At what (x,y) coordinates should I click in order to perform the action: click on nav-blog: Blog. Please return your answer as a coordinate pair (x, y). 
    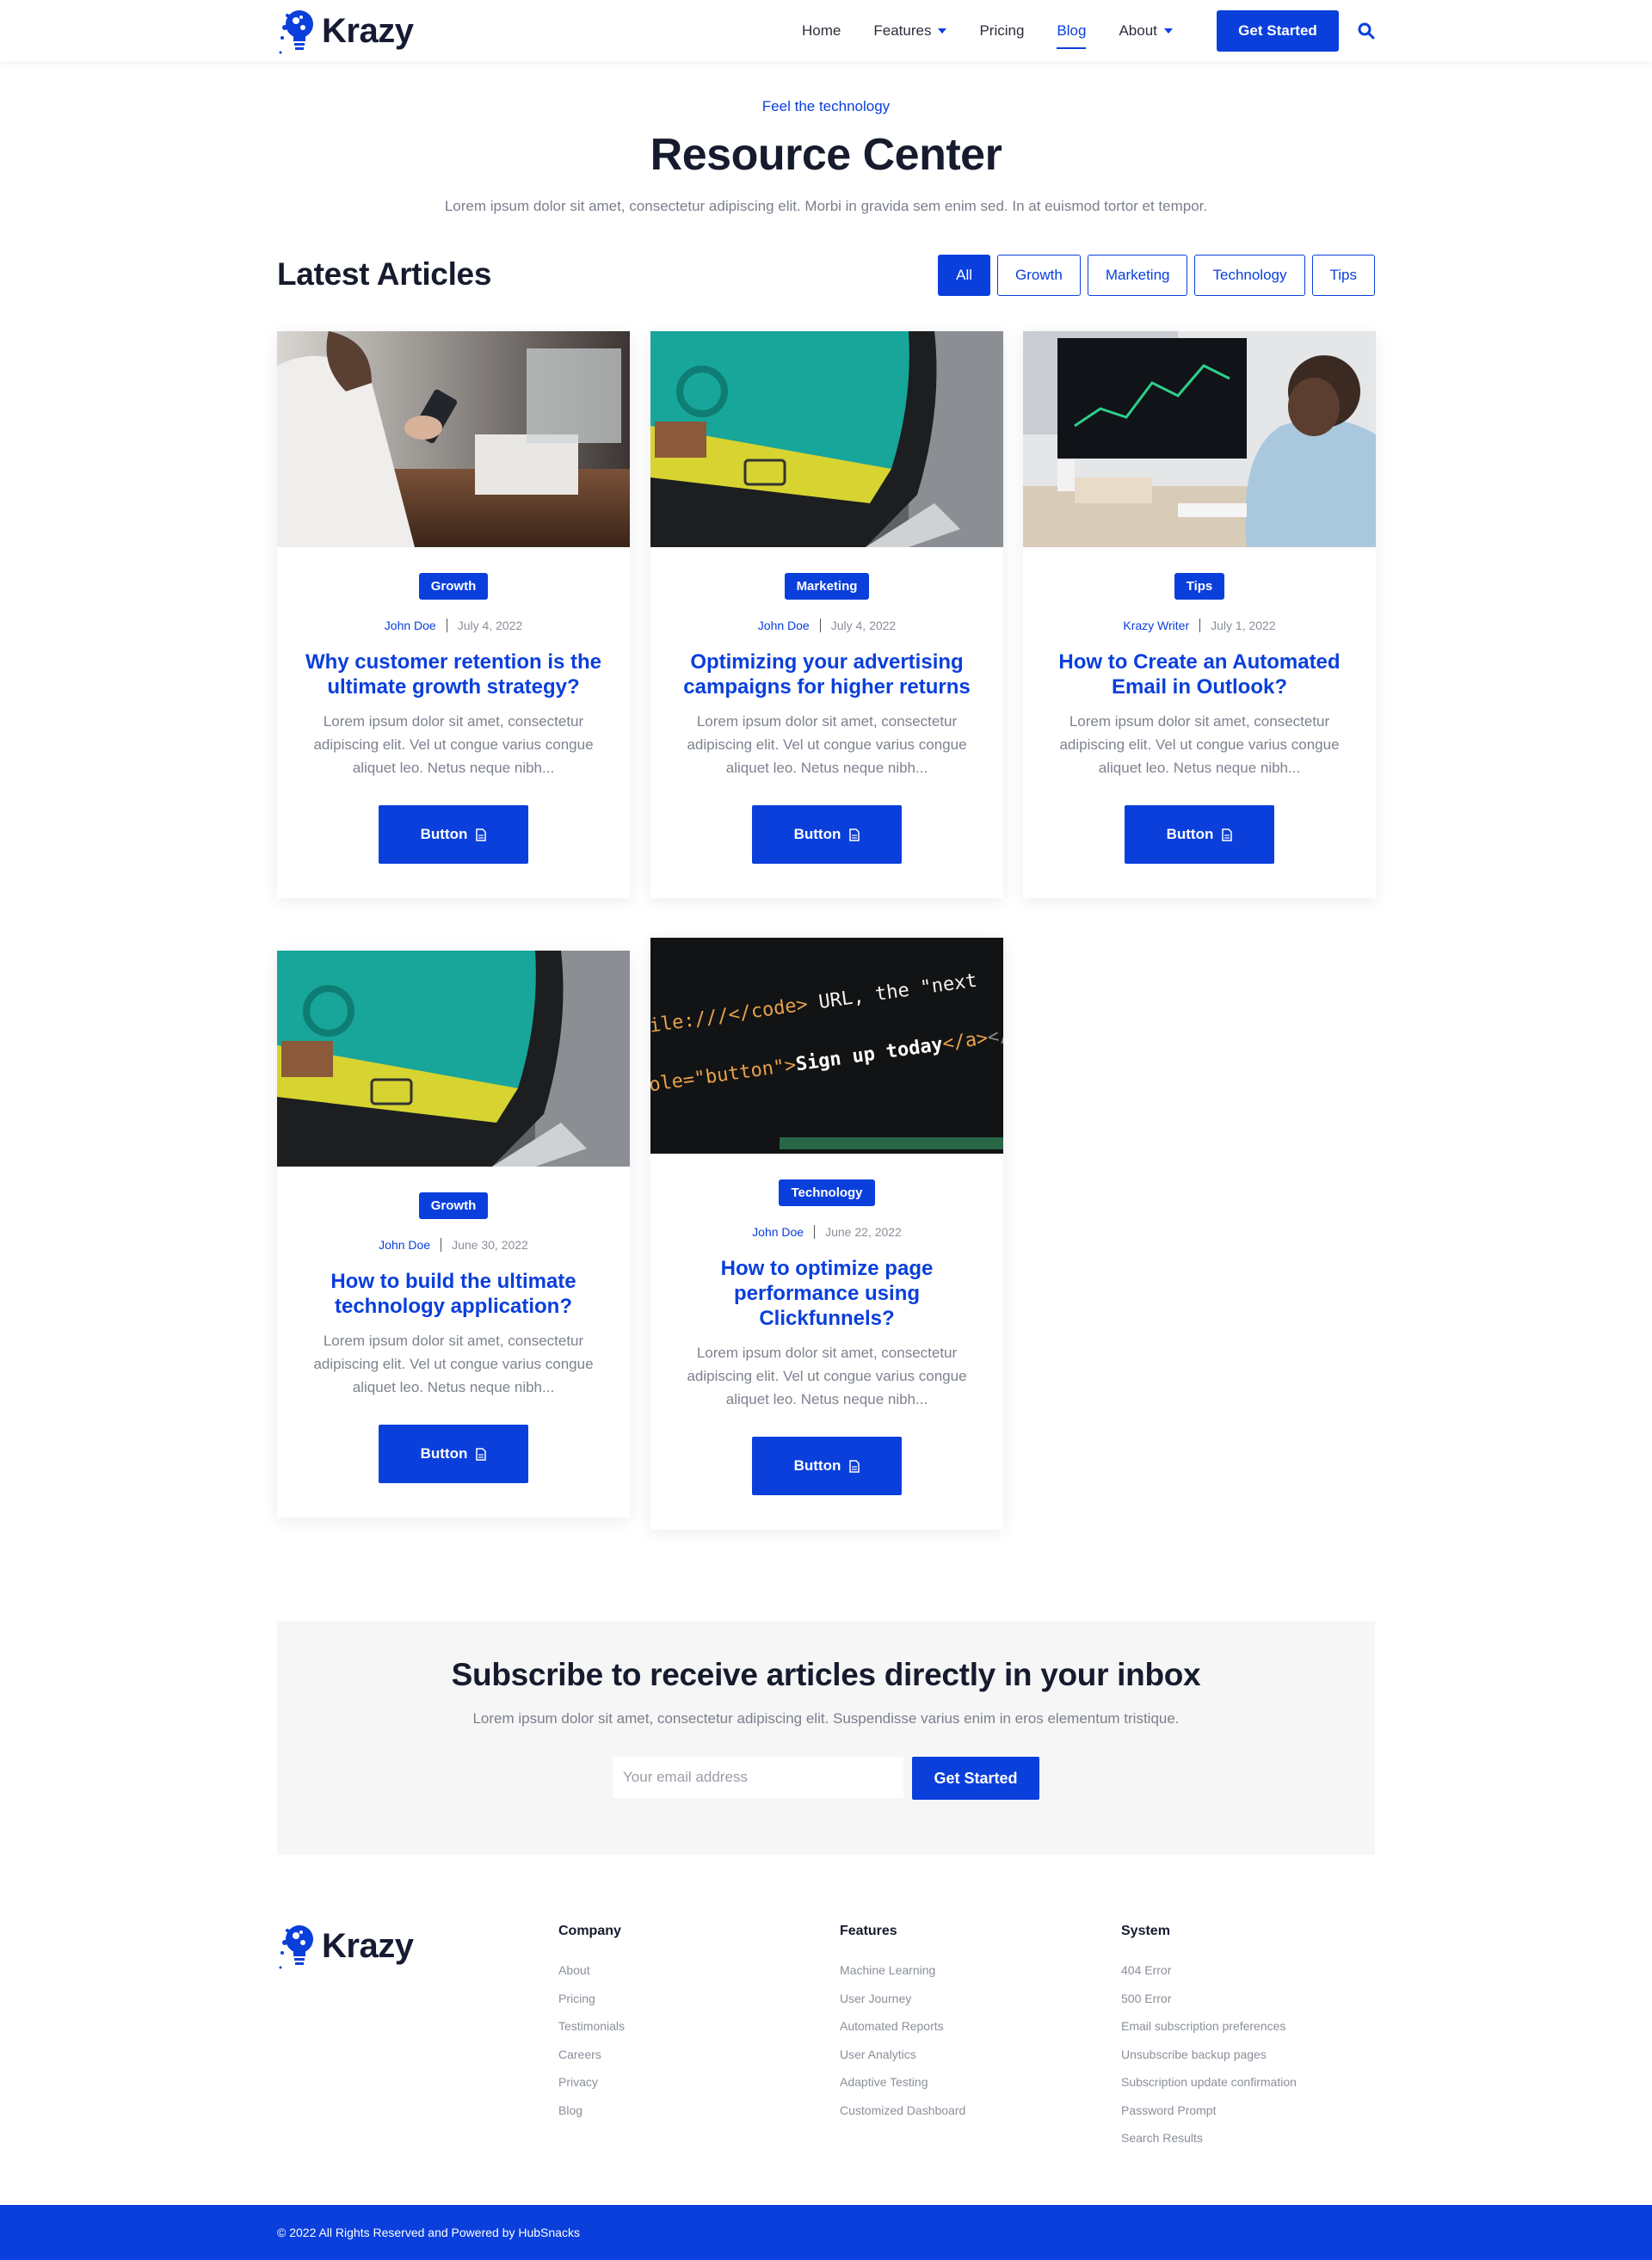
    Looking at the image, I should click on (1072, 31).